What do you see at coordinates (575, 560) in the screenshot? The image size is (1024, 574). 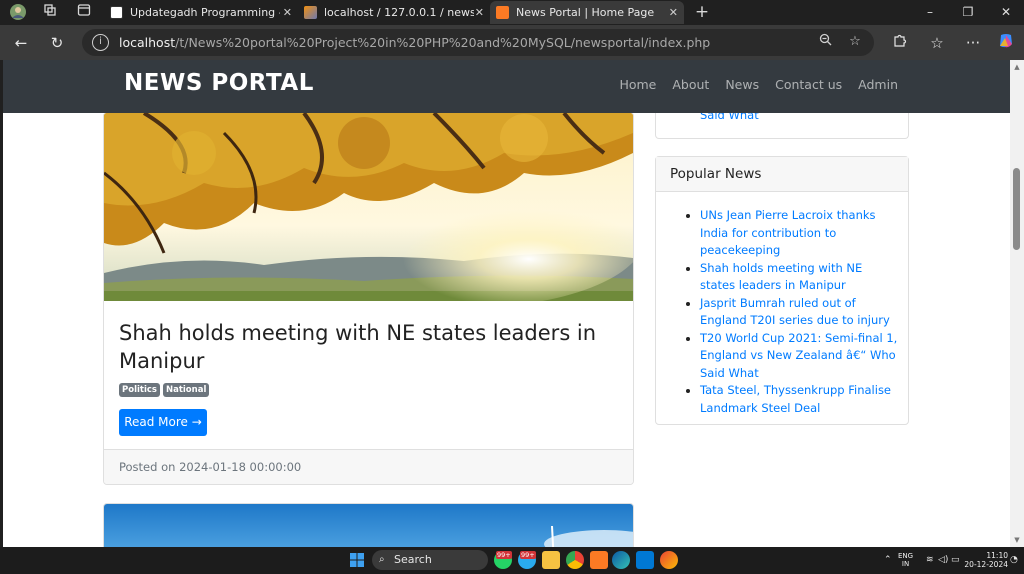 I see `chrome-icon` at bounding box center [575, 560].